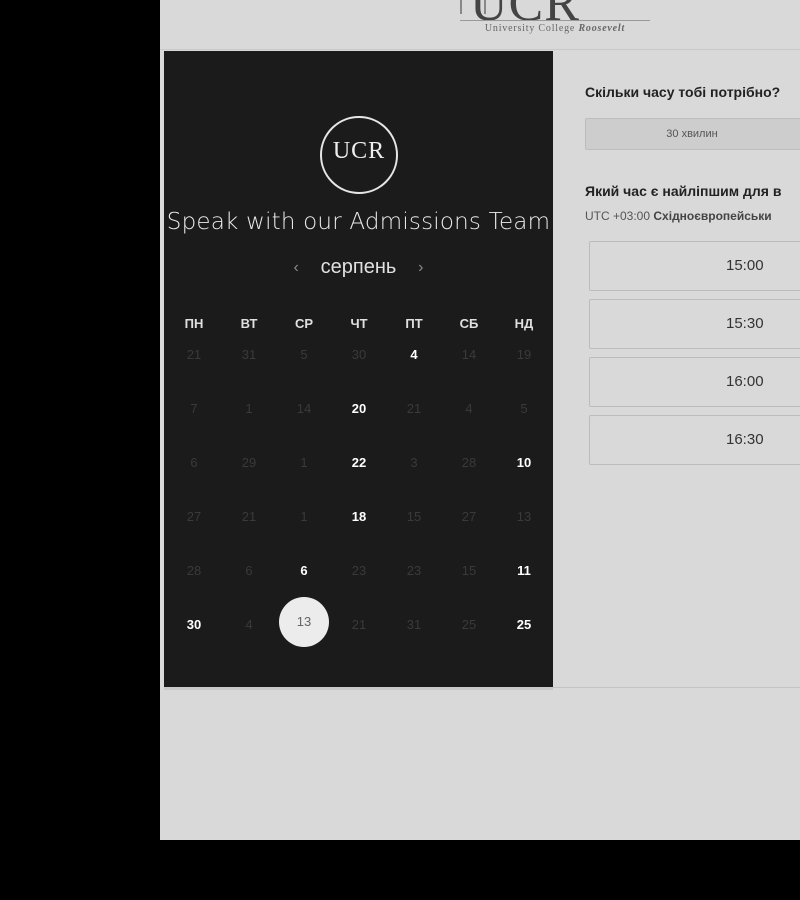 The height and width of the screenshot is (900, 800). I want to click on timezone-offset: UTC +03:00, so click(618, 216).